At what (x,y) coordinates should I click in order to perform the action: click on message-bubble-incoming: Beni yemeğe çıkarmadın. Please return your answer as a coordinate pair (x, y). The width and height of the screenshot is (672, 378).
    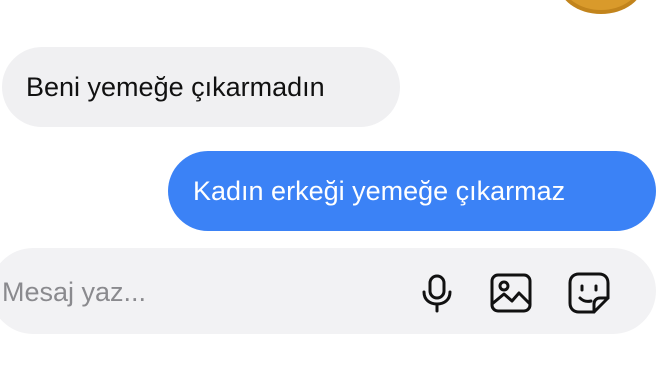
    Looking at the image, I should click on (201, 87).